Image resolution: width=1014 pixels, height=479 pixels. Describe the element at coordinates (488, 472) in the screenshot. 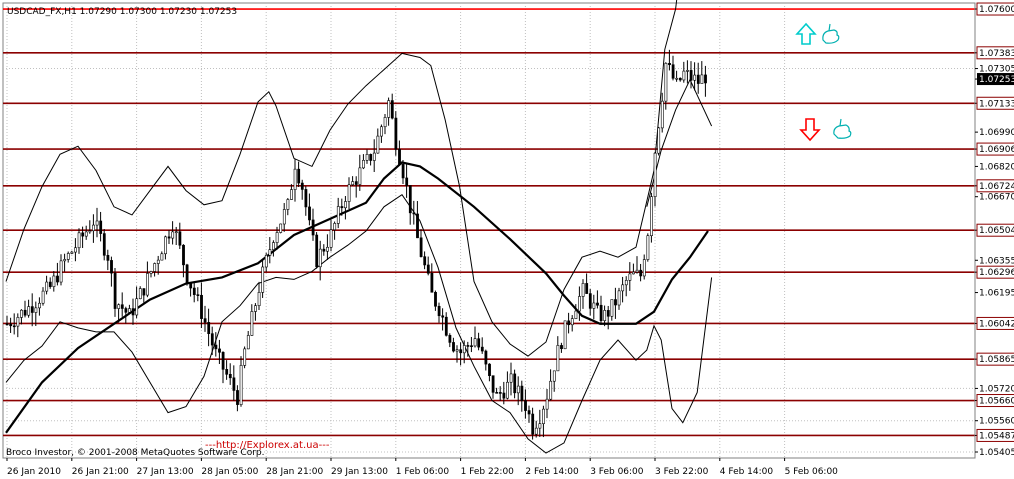

I see `x-tick-label: 1 Feb 22:00` at that location.